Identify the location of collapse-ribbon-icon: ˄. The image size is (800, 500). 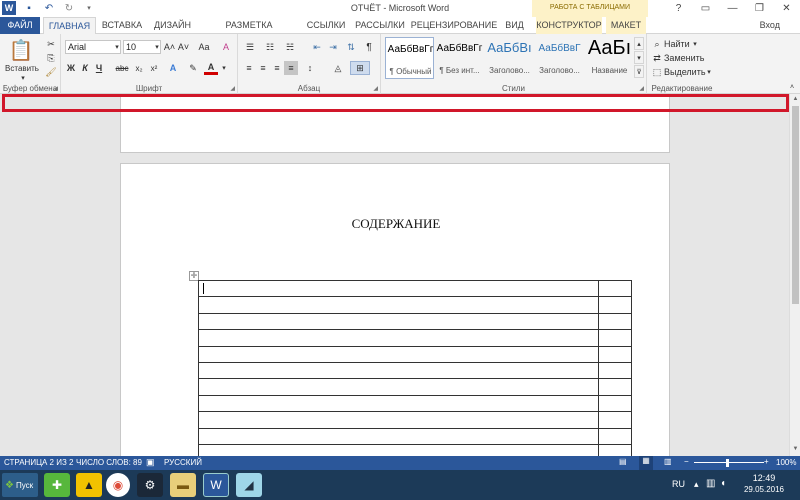
(792, 87).